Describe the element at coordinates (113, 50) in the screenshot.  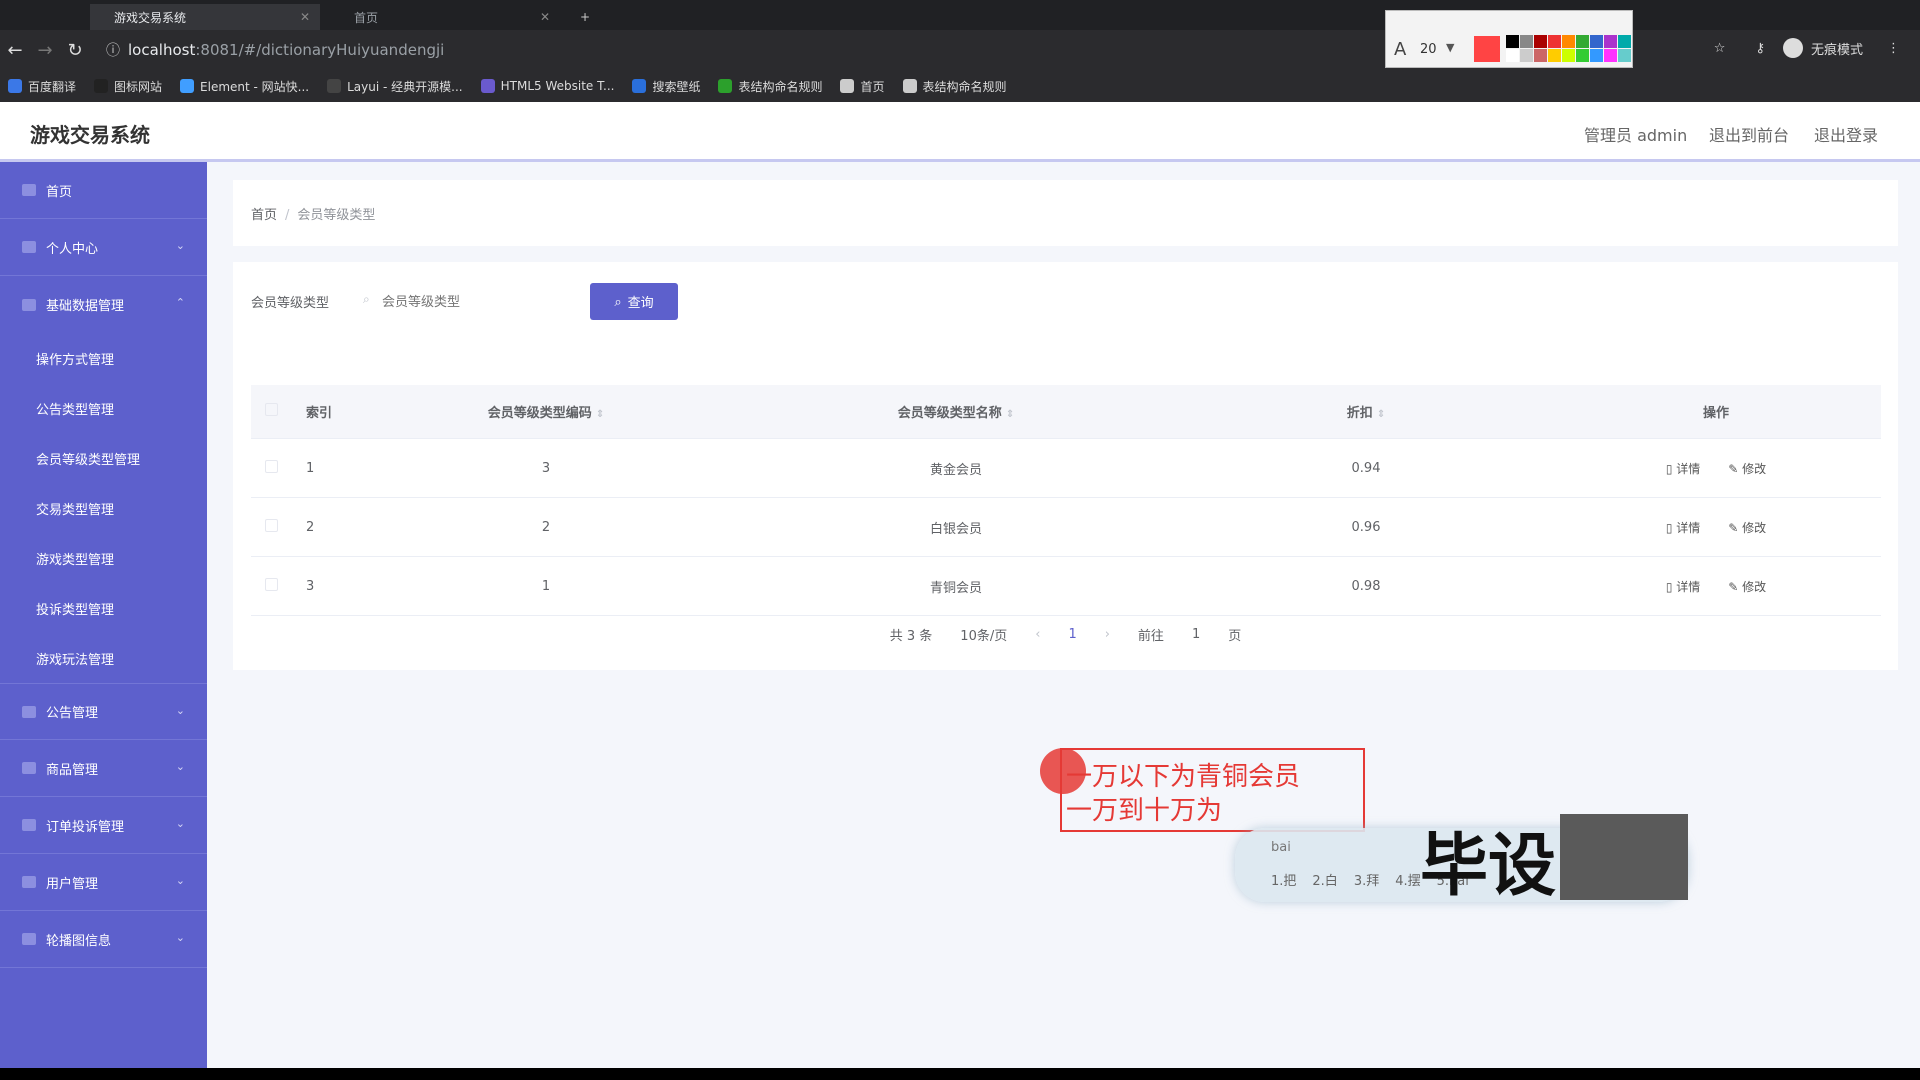
I see `info-icon: ⓘ` at that location.